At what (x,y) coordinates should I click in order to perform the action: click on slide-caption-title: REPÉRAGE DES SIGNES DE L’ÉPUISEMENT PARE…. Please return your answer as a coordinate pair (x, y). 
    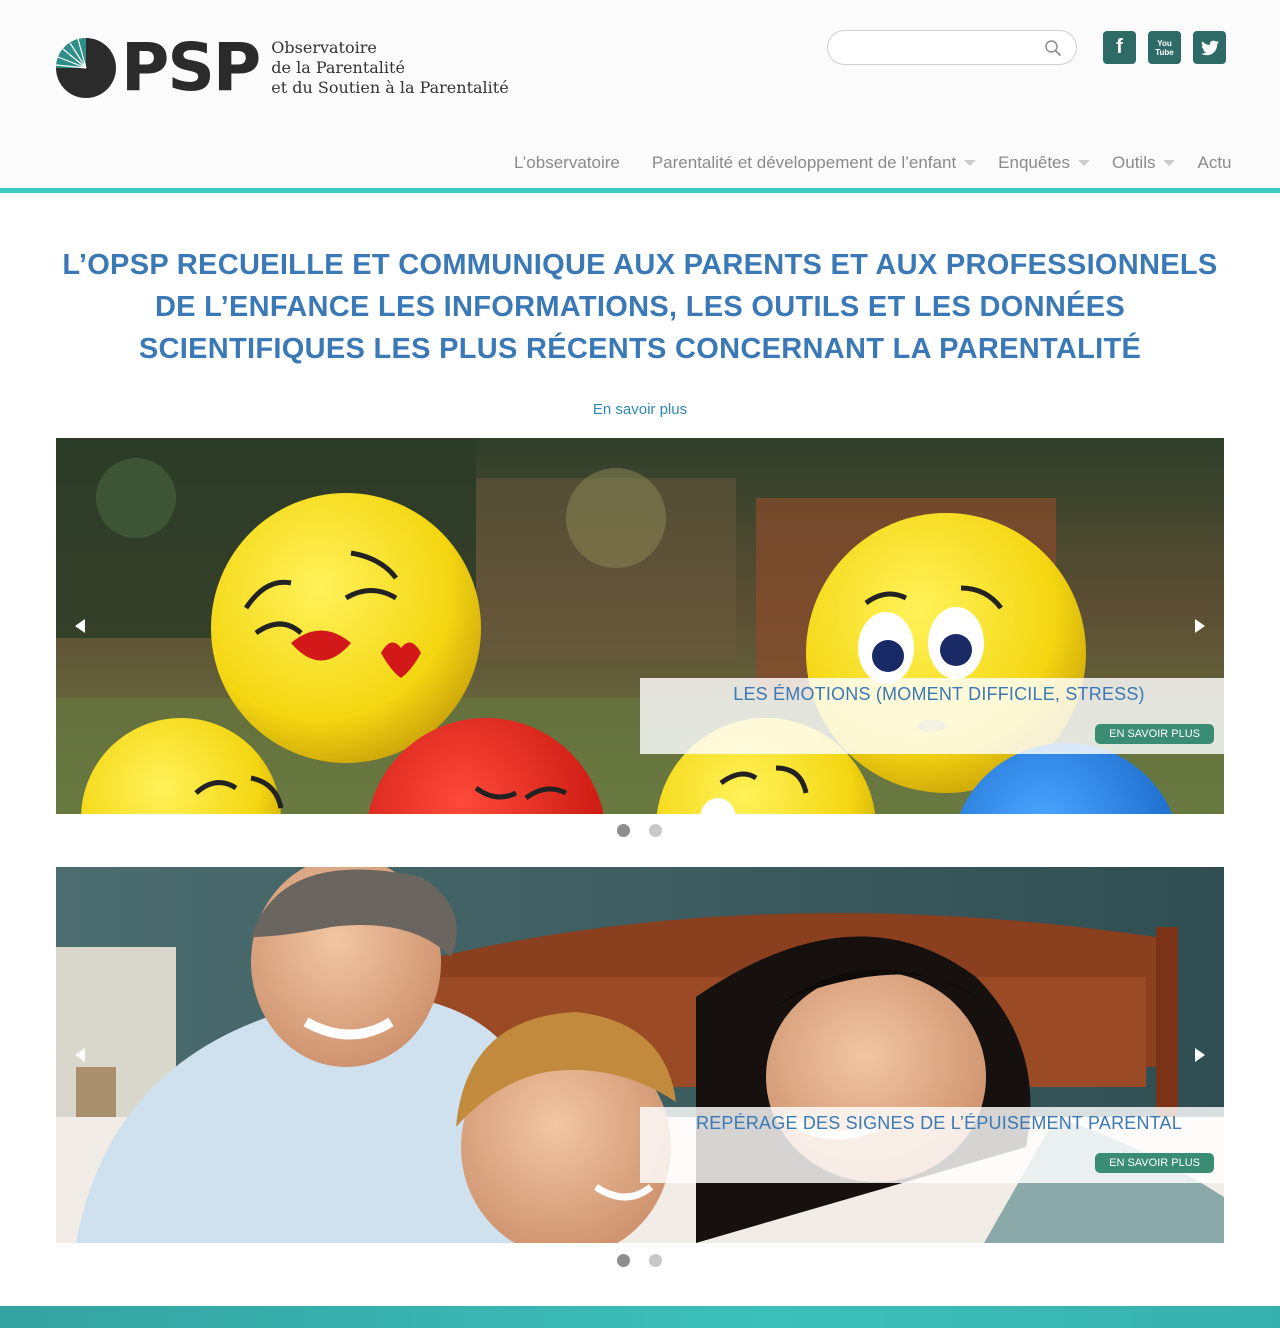
    Looking at the image, I should click on (939, 1123).